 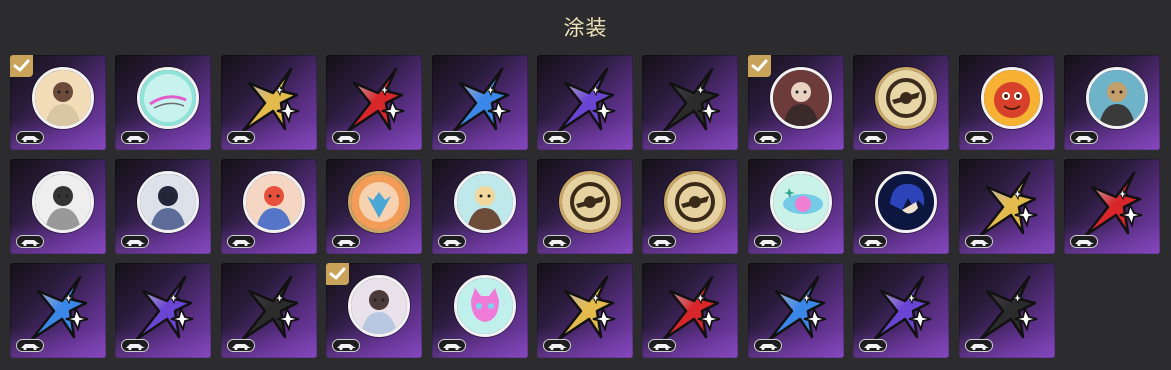 I want to click on portrait-desert-icon, so click(x=1116, y=98).